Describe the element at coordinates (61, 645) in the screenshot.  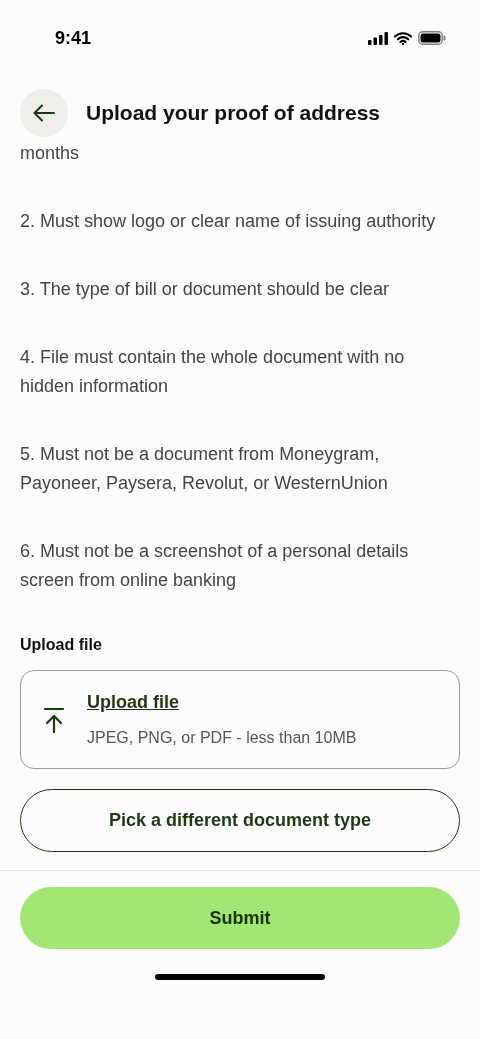
I see `upload-label: Upload file` at that location.